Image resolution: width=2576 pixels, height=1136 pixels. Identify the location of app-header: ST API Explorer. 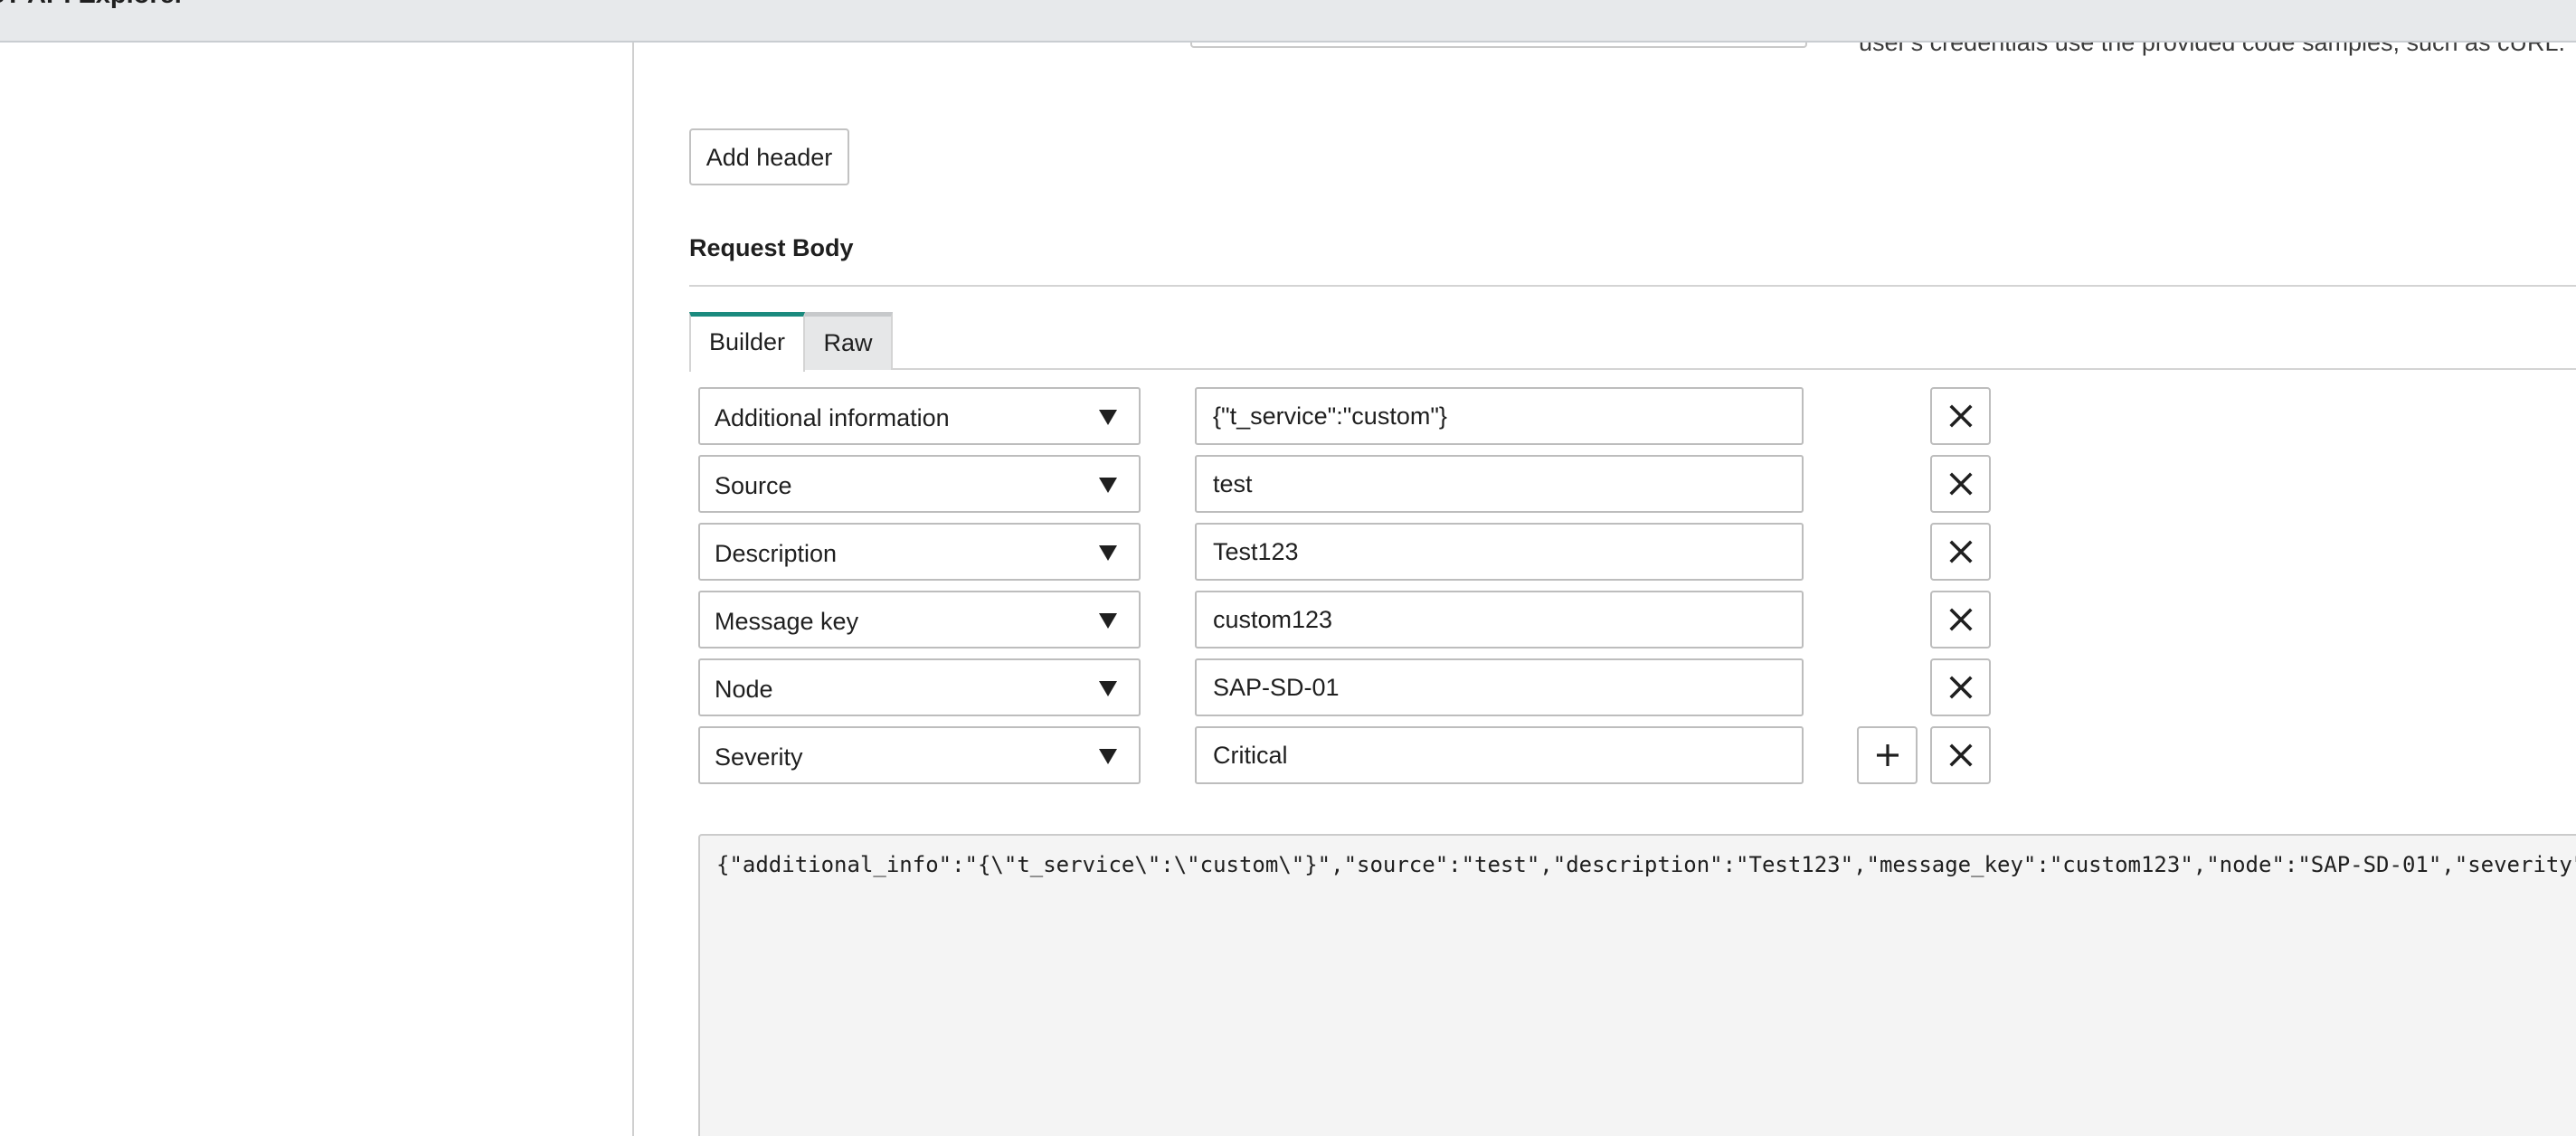
(1288, 22).